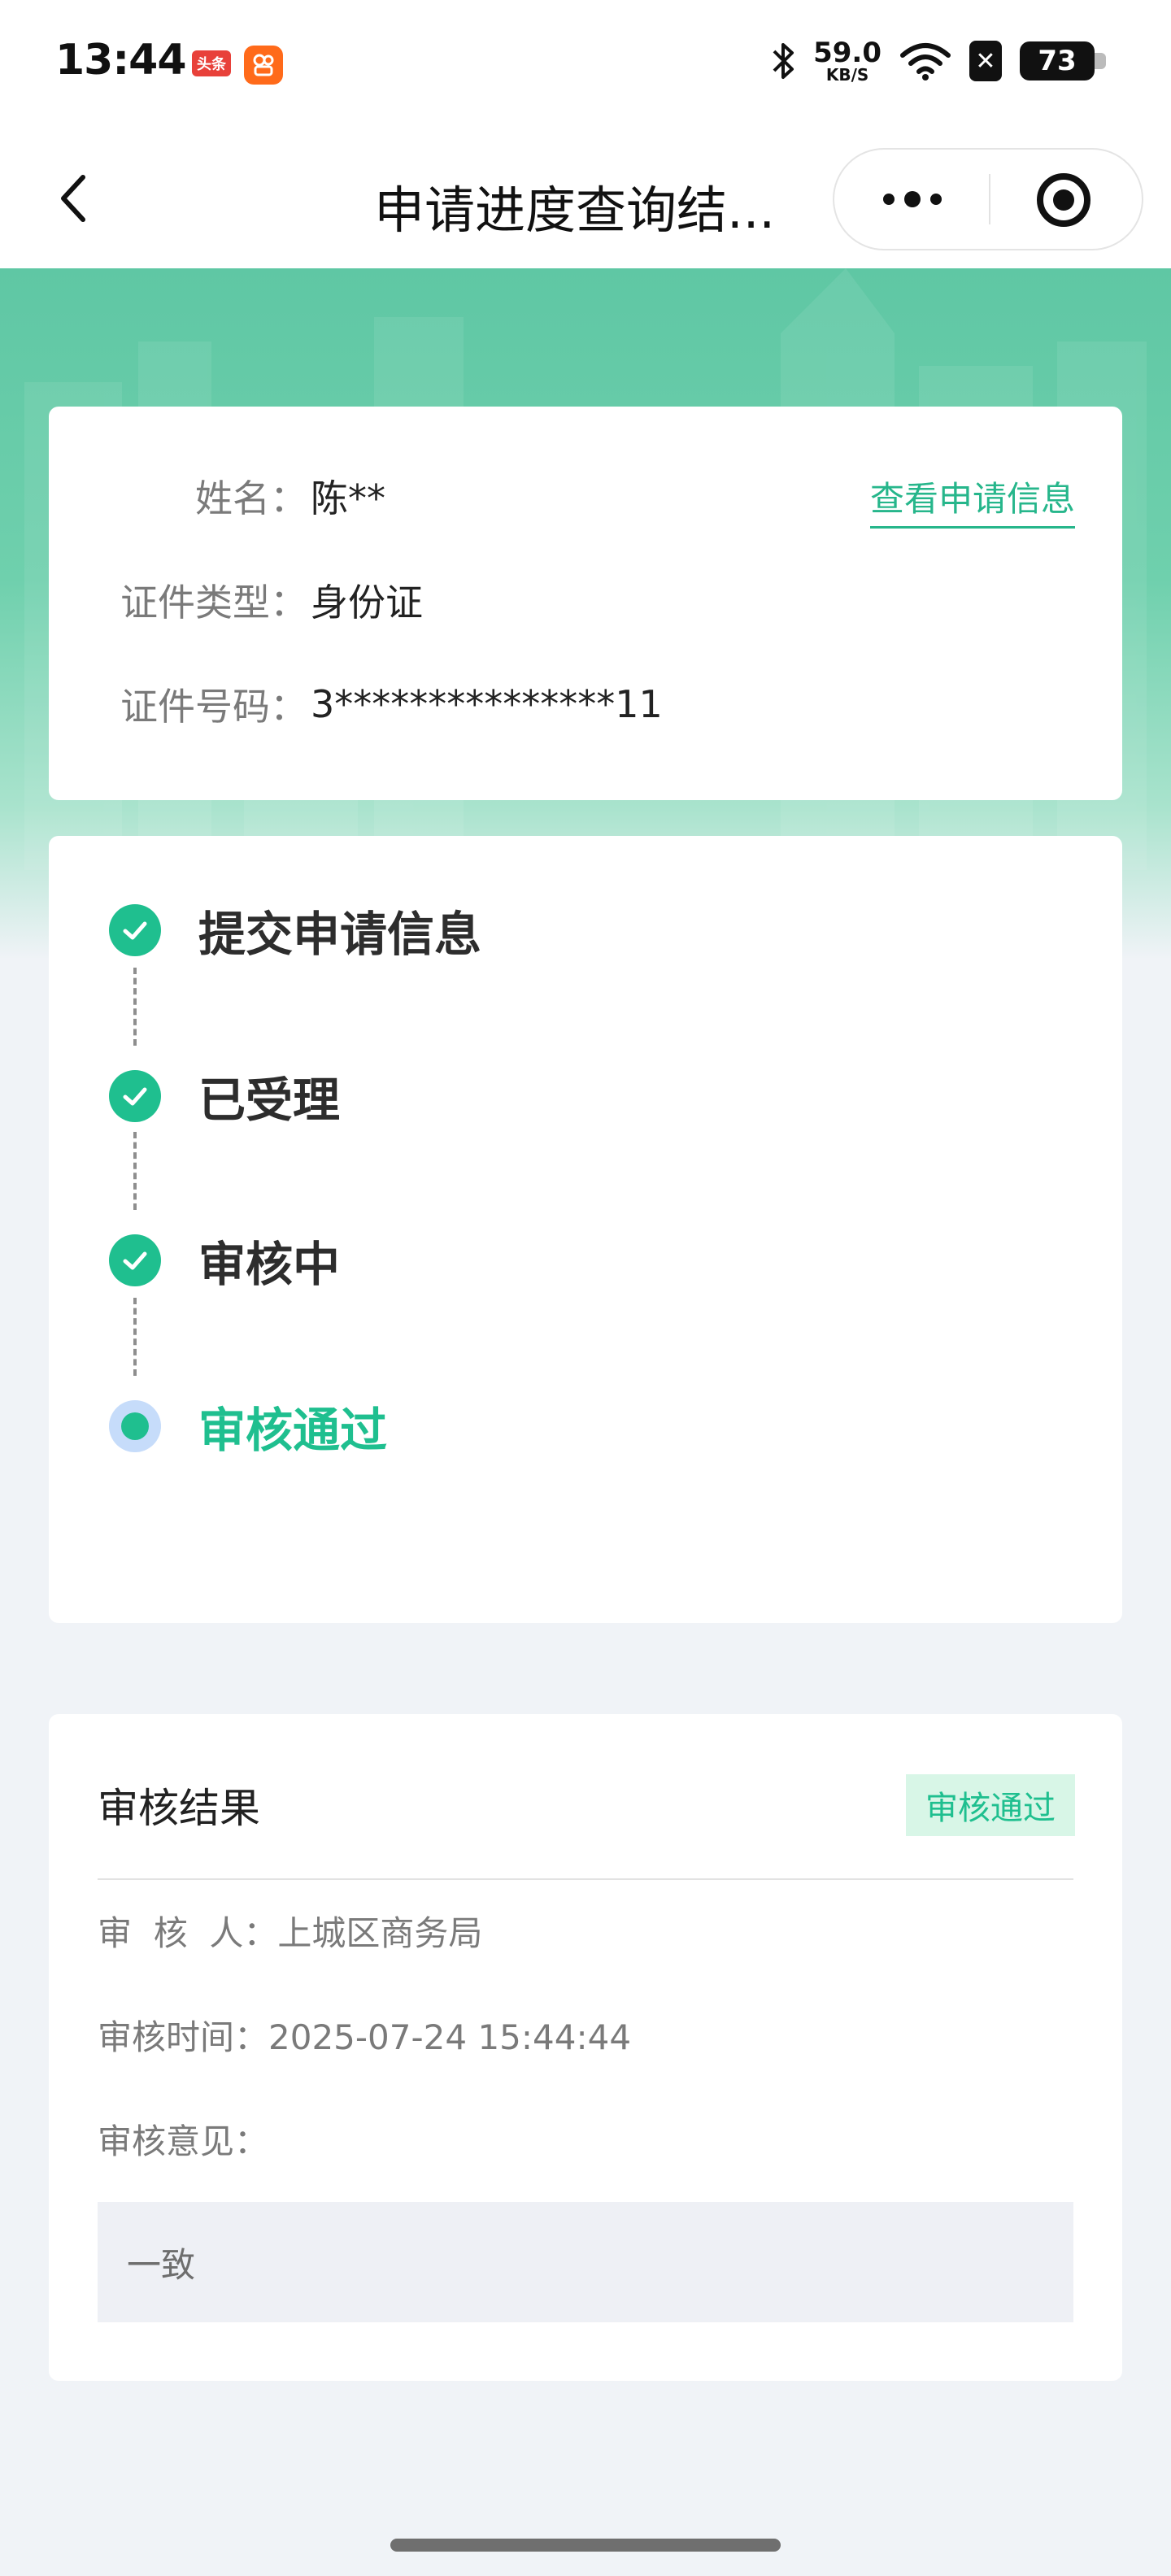 The height and width of the screenshot is (2576, 1171). Describe the element at coordinates (183, 2141) in the screenshot. I see `review-opinion-label: 审核意见：` at that location.